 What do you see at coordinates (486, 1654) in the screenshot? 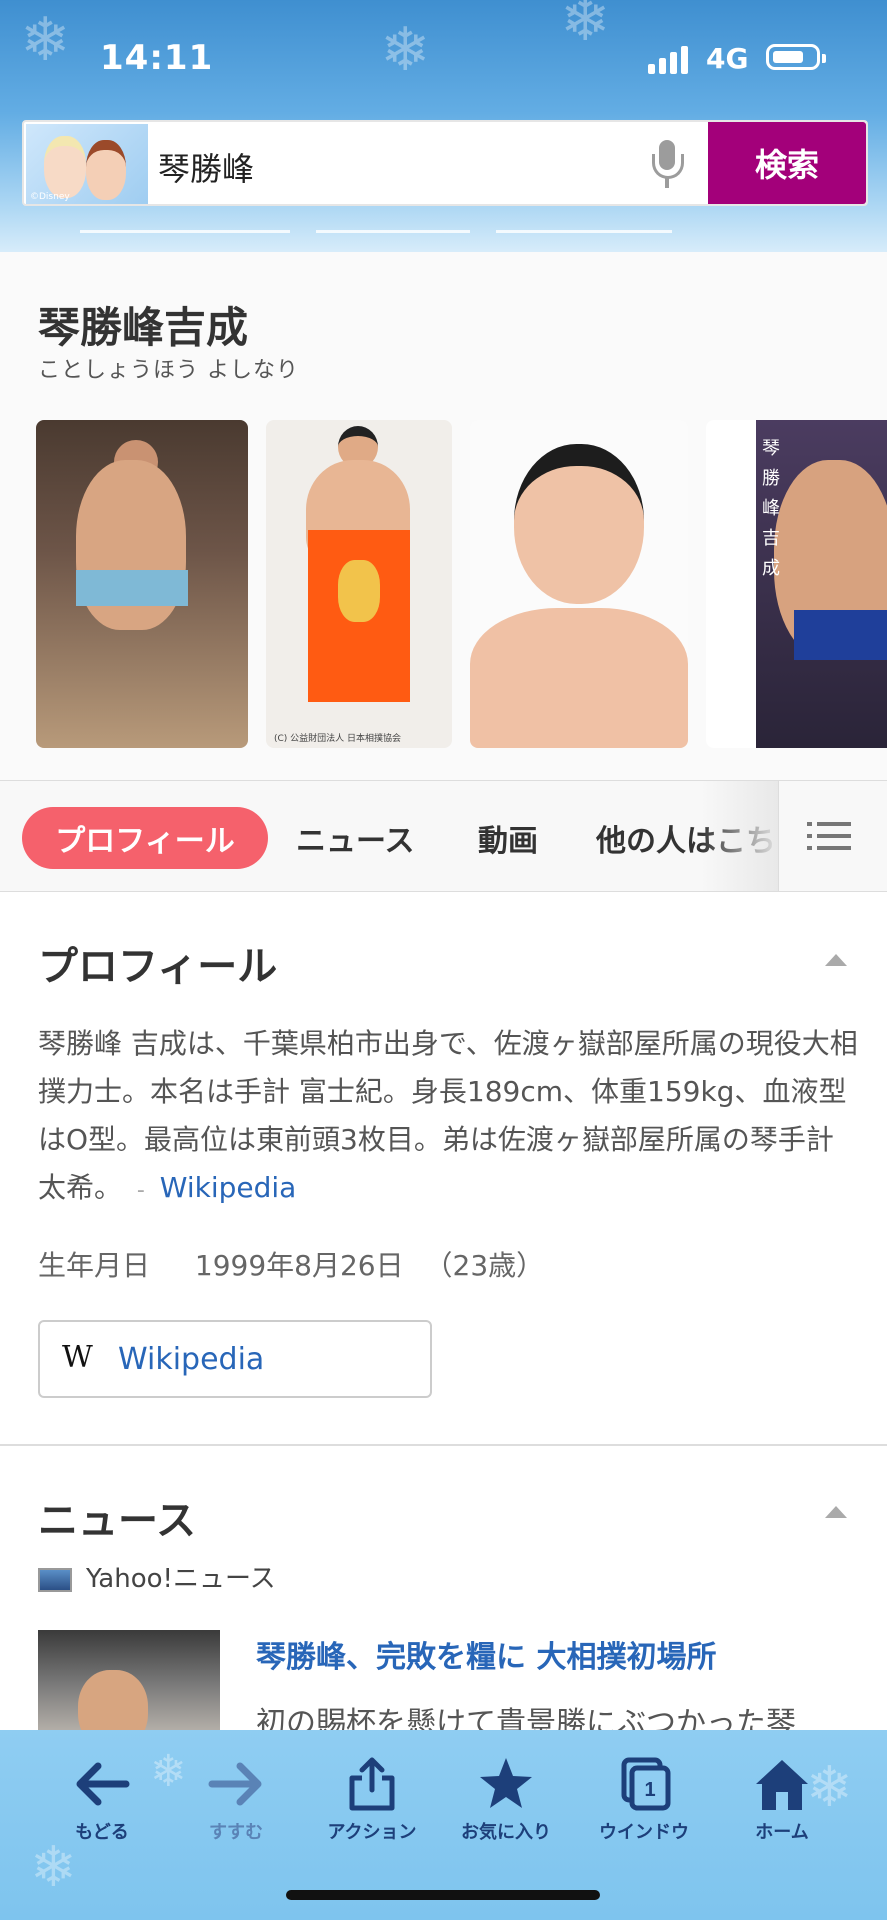
I see `news-headline-link: 琴勝峰、完敗を糧に 大相撲初場所` at bounding box center [486, 1654].